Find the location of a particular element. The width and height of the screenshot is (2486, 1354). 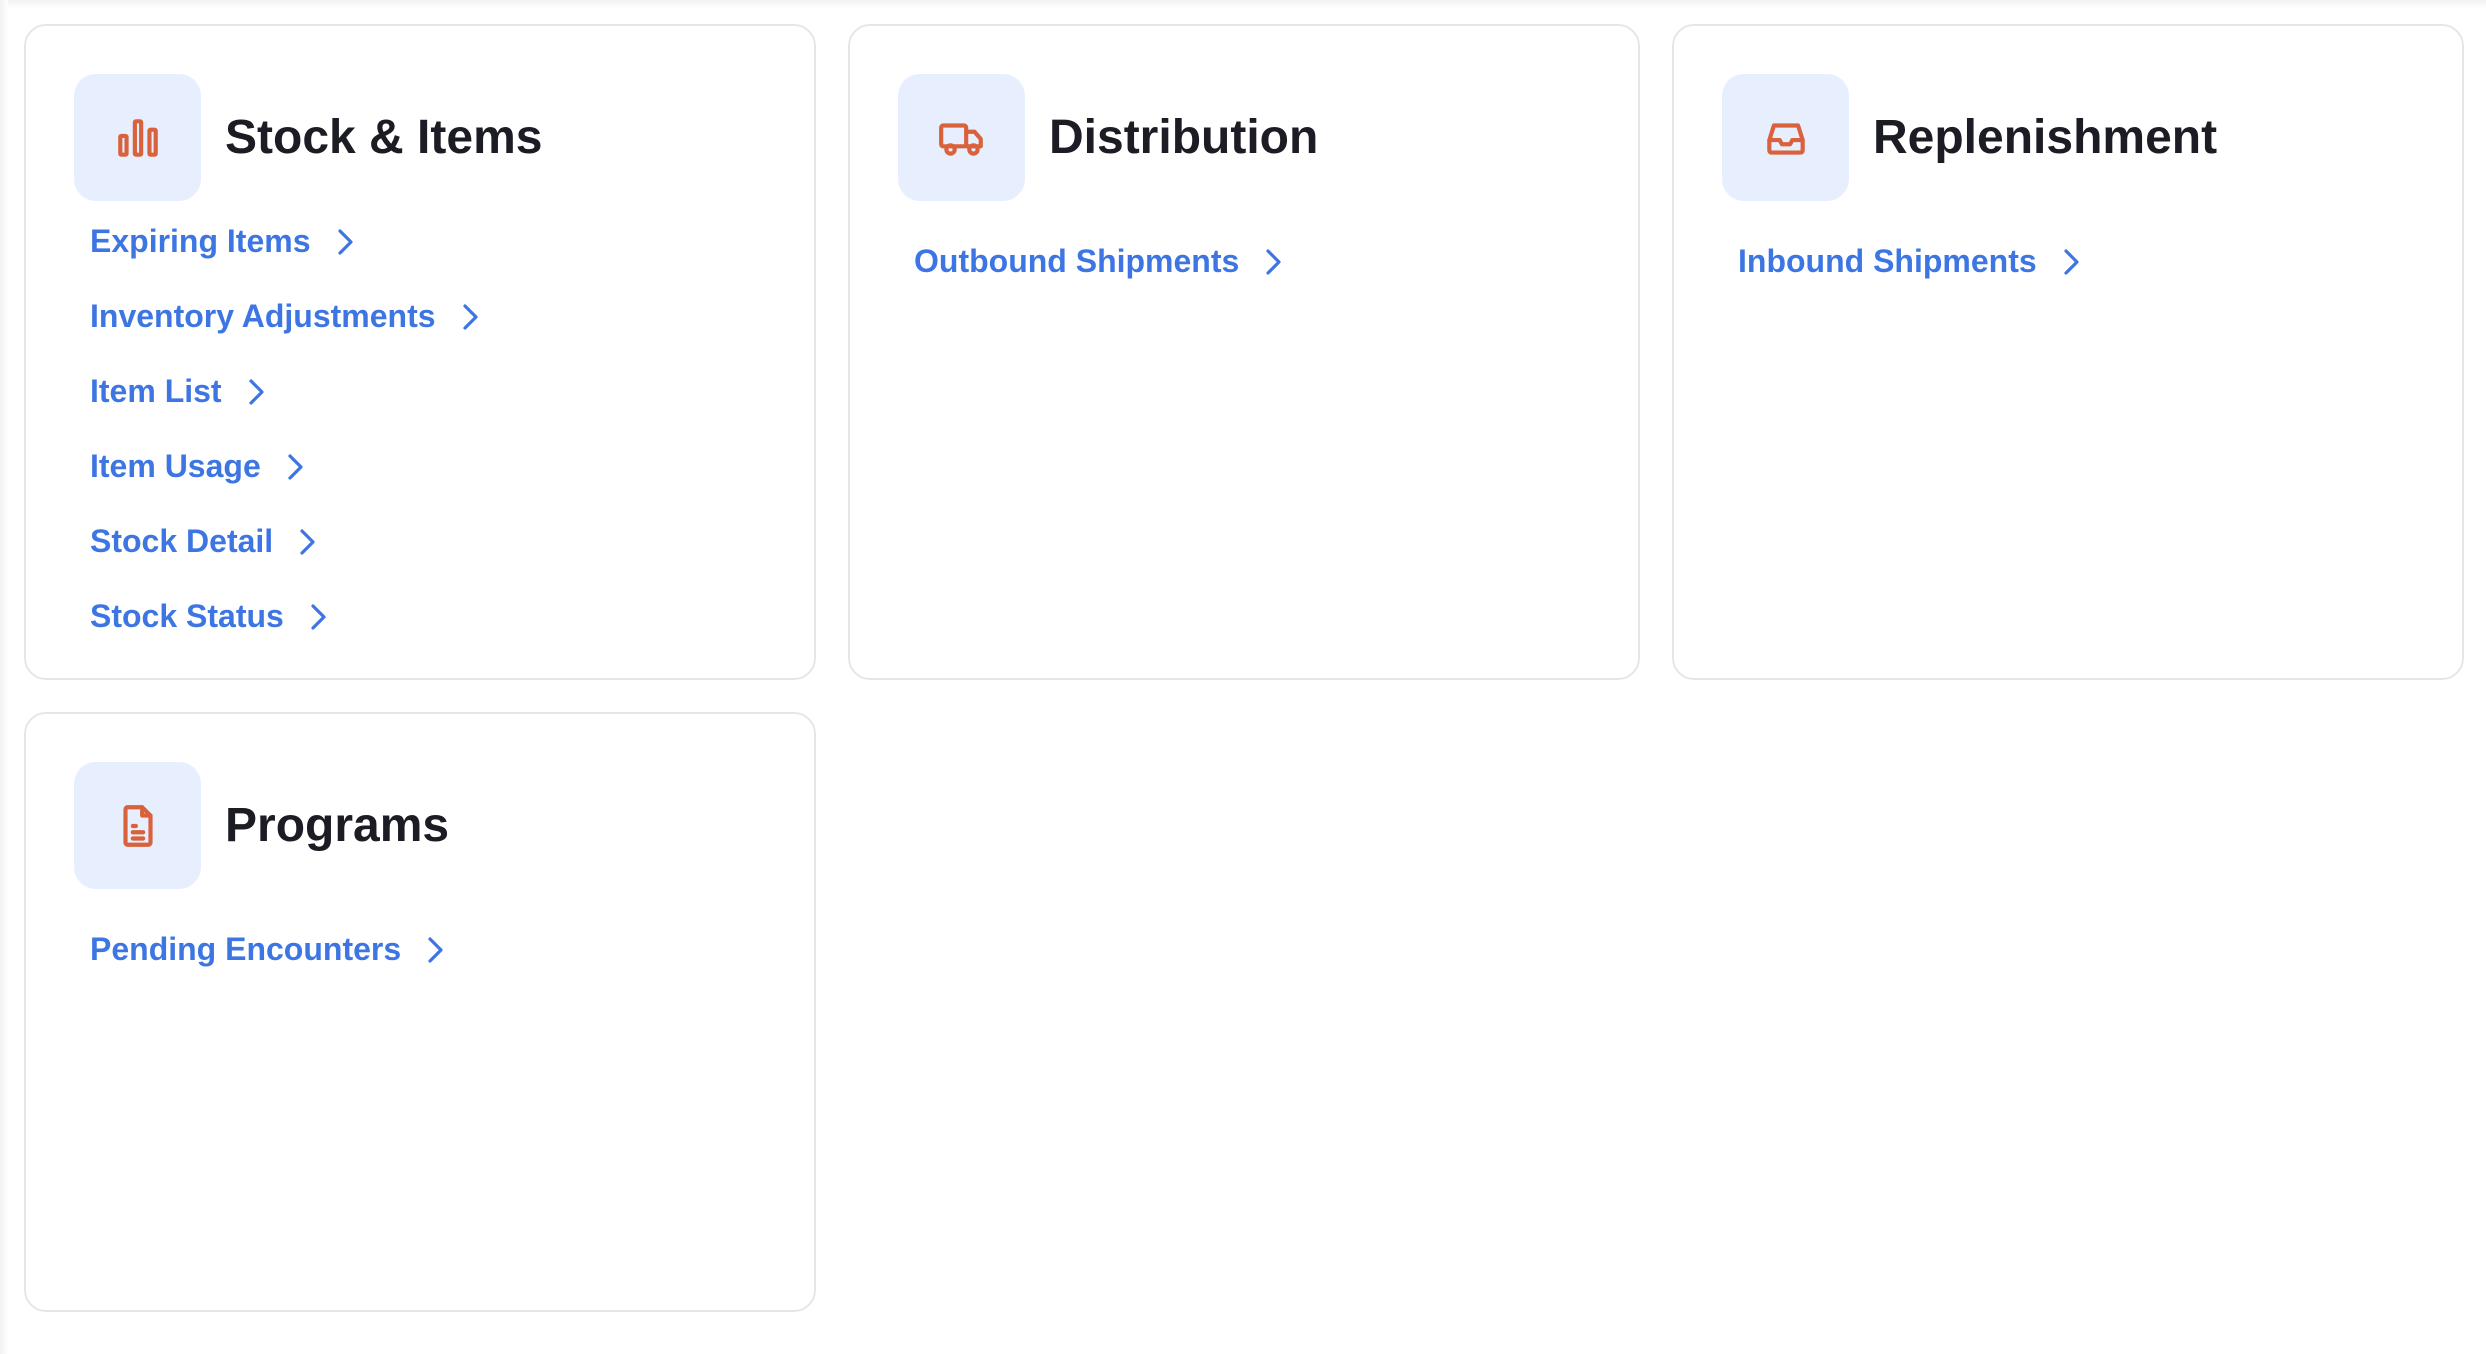

link-label: Item List is located at coordinates (156, 391).